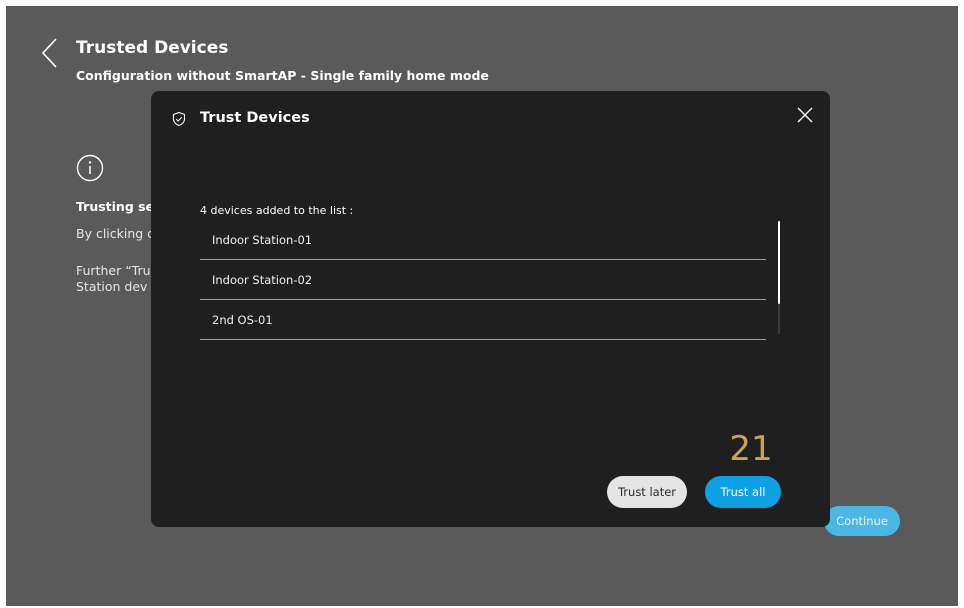 The width and height of the screenshot is (964, 608). What do you see at coordinates (751, 449) in the screenshot?
I see `countdown-timer: 21` at bounding box center [751, 449].